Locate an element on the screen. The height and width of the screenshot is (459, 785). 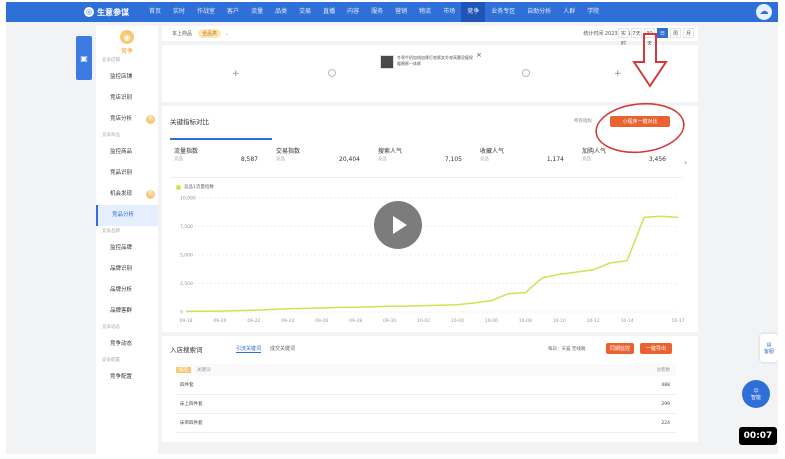
table-row: 床上四件套 299 is located at coordinates (426, 404).